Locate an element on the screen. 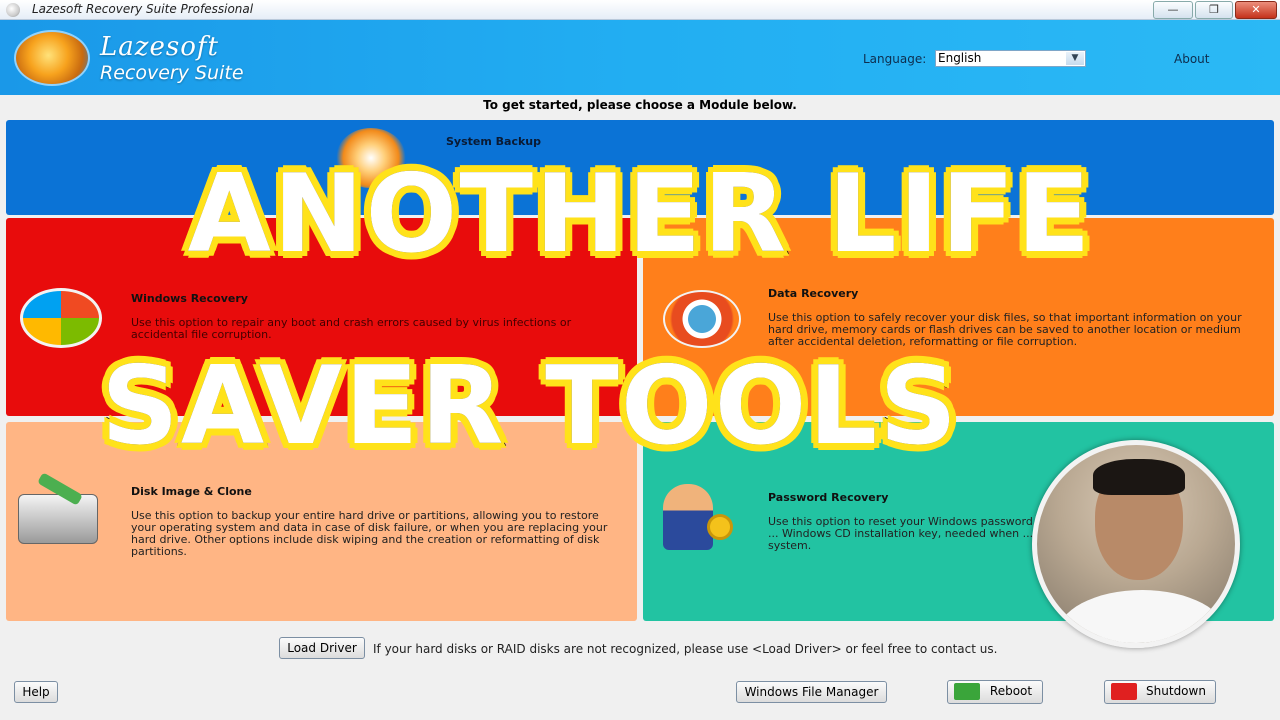  maximize-button: ❐ is located at coordinates (1214, 10).